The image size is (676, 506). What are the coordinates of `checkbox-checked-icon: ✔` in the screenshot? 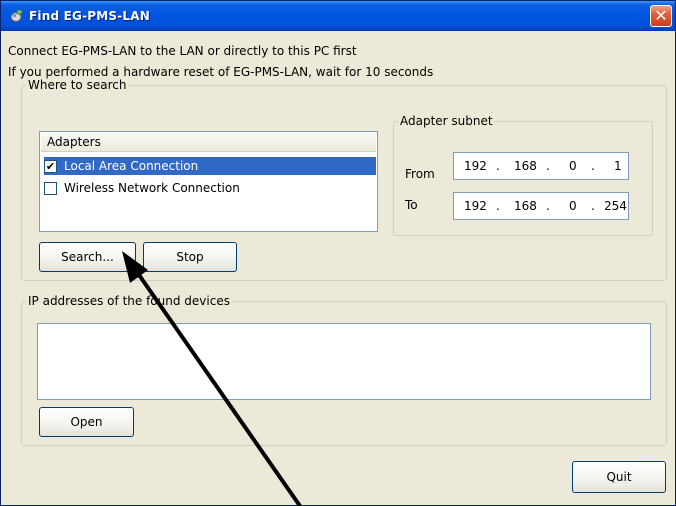 It's located at (50, 166).